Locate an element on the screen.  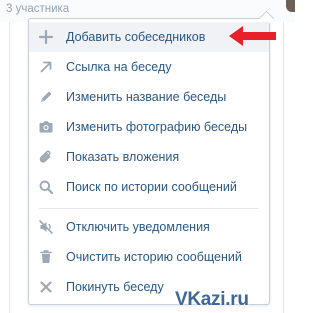
menu-item-rename-conversation: Изменить название беседы is located at coordinates (149, 97).